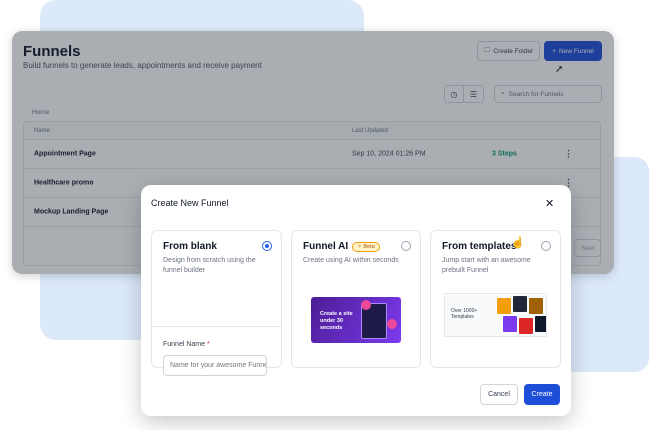 Image resolution: width=649 pixels, height=430 pixels. What do you see at coordinates (336, 321) in the screenshot?
I see `ai-preview-text: Create a site under 30 seconds` at bounding box center [336, 321].